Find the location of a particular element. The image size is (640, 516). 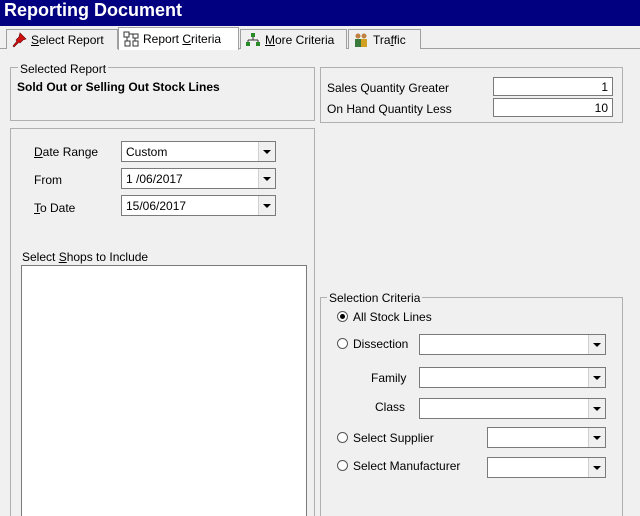

tab-report-criteria: Report Criteria is located at coordinates (178, 38).